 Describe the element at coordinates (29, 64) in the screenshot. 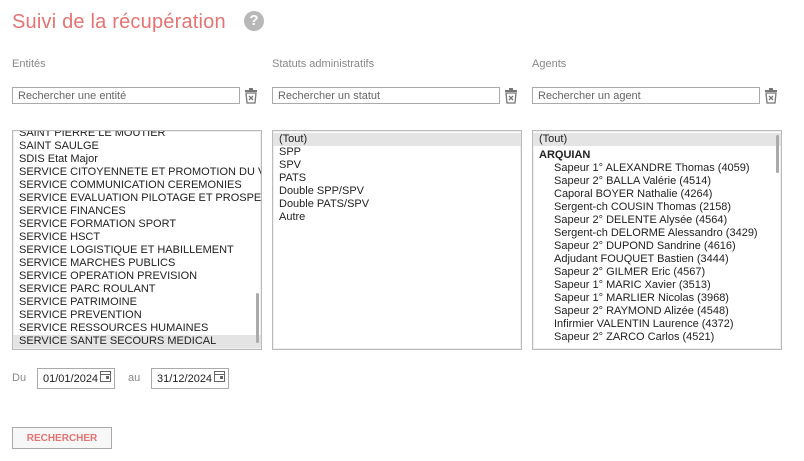

I see `entities-label: Entités` at that location.